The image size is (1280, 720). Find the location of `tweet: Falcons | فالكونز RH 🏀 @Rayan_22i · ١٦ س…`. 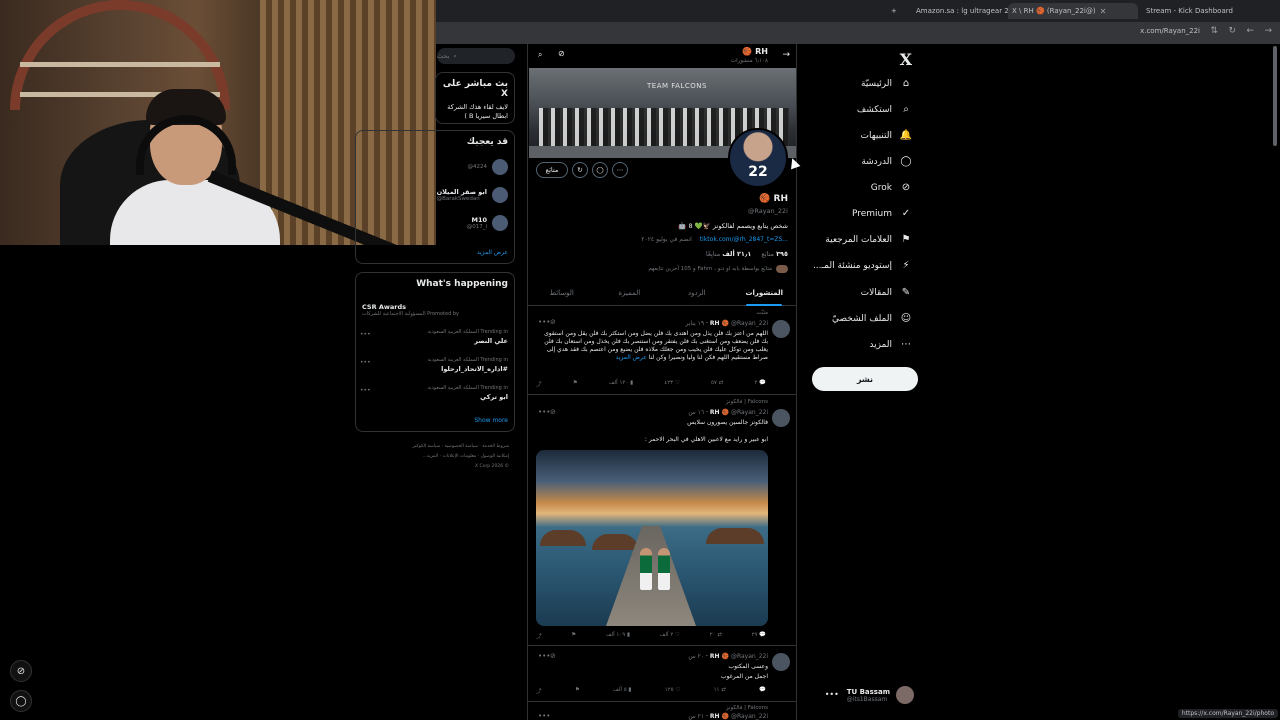

tweet: Falcons | فالكونز RH 🏀 @Rayan_22i · ١٦ س… is located at coordinates (662, 521).